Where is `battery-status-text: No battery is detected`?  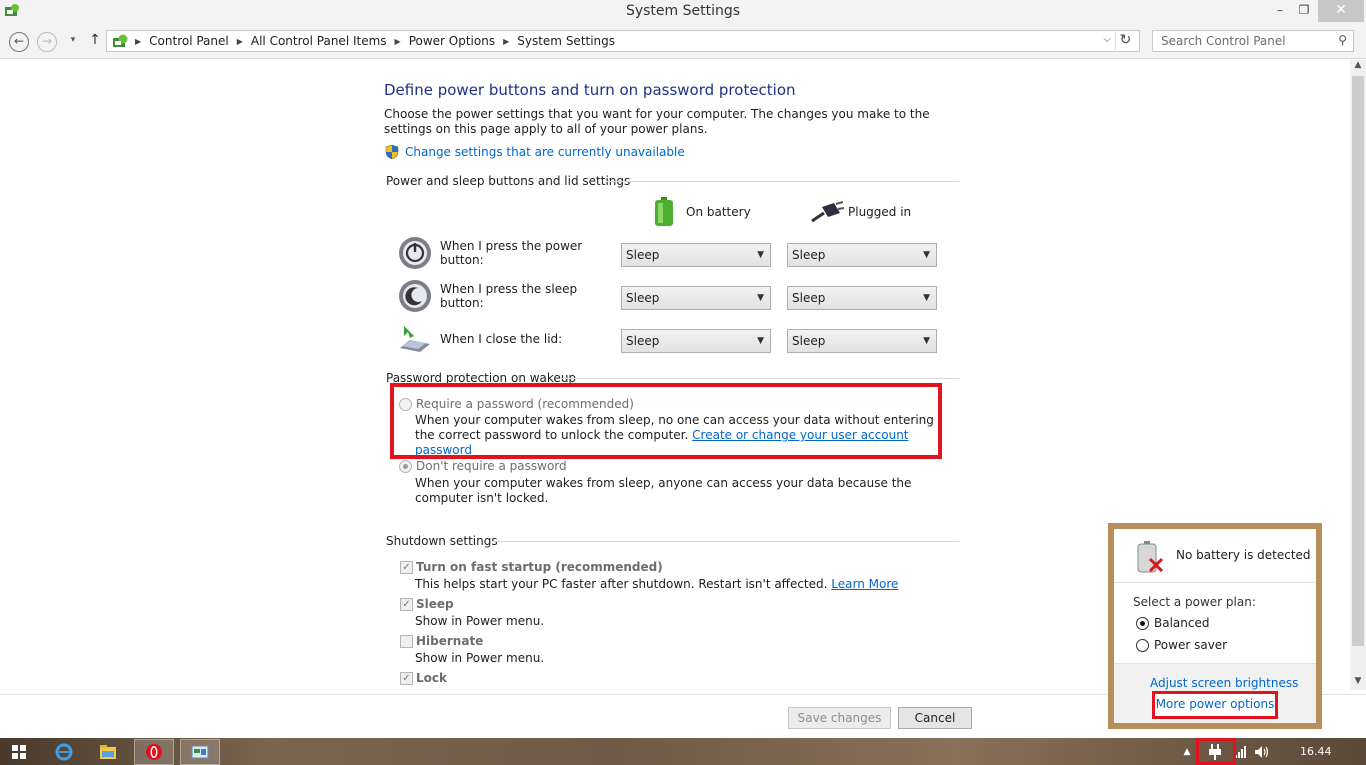 battery-status-text: No battery is detected is located at coordinates (1243, 555).